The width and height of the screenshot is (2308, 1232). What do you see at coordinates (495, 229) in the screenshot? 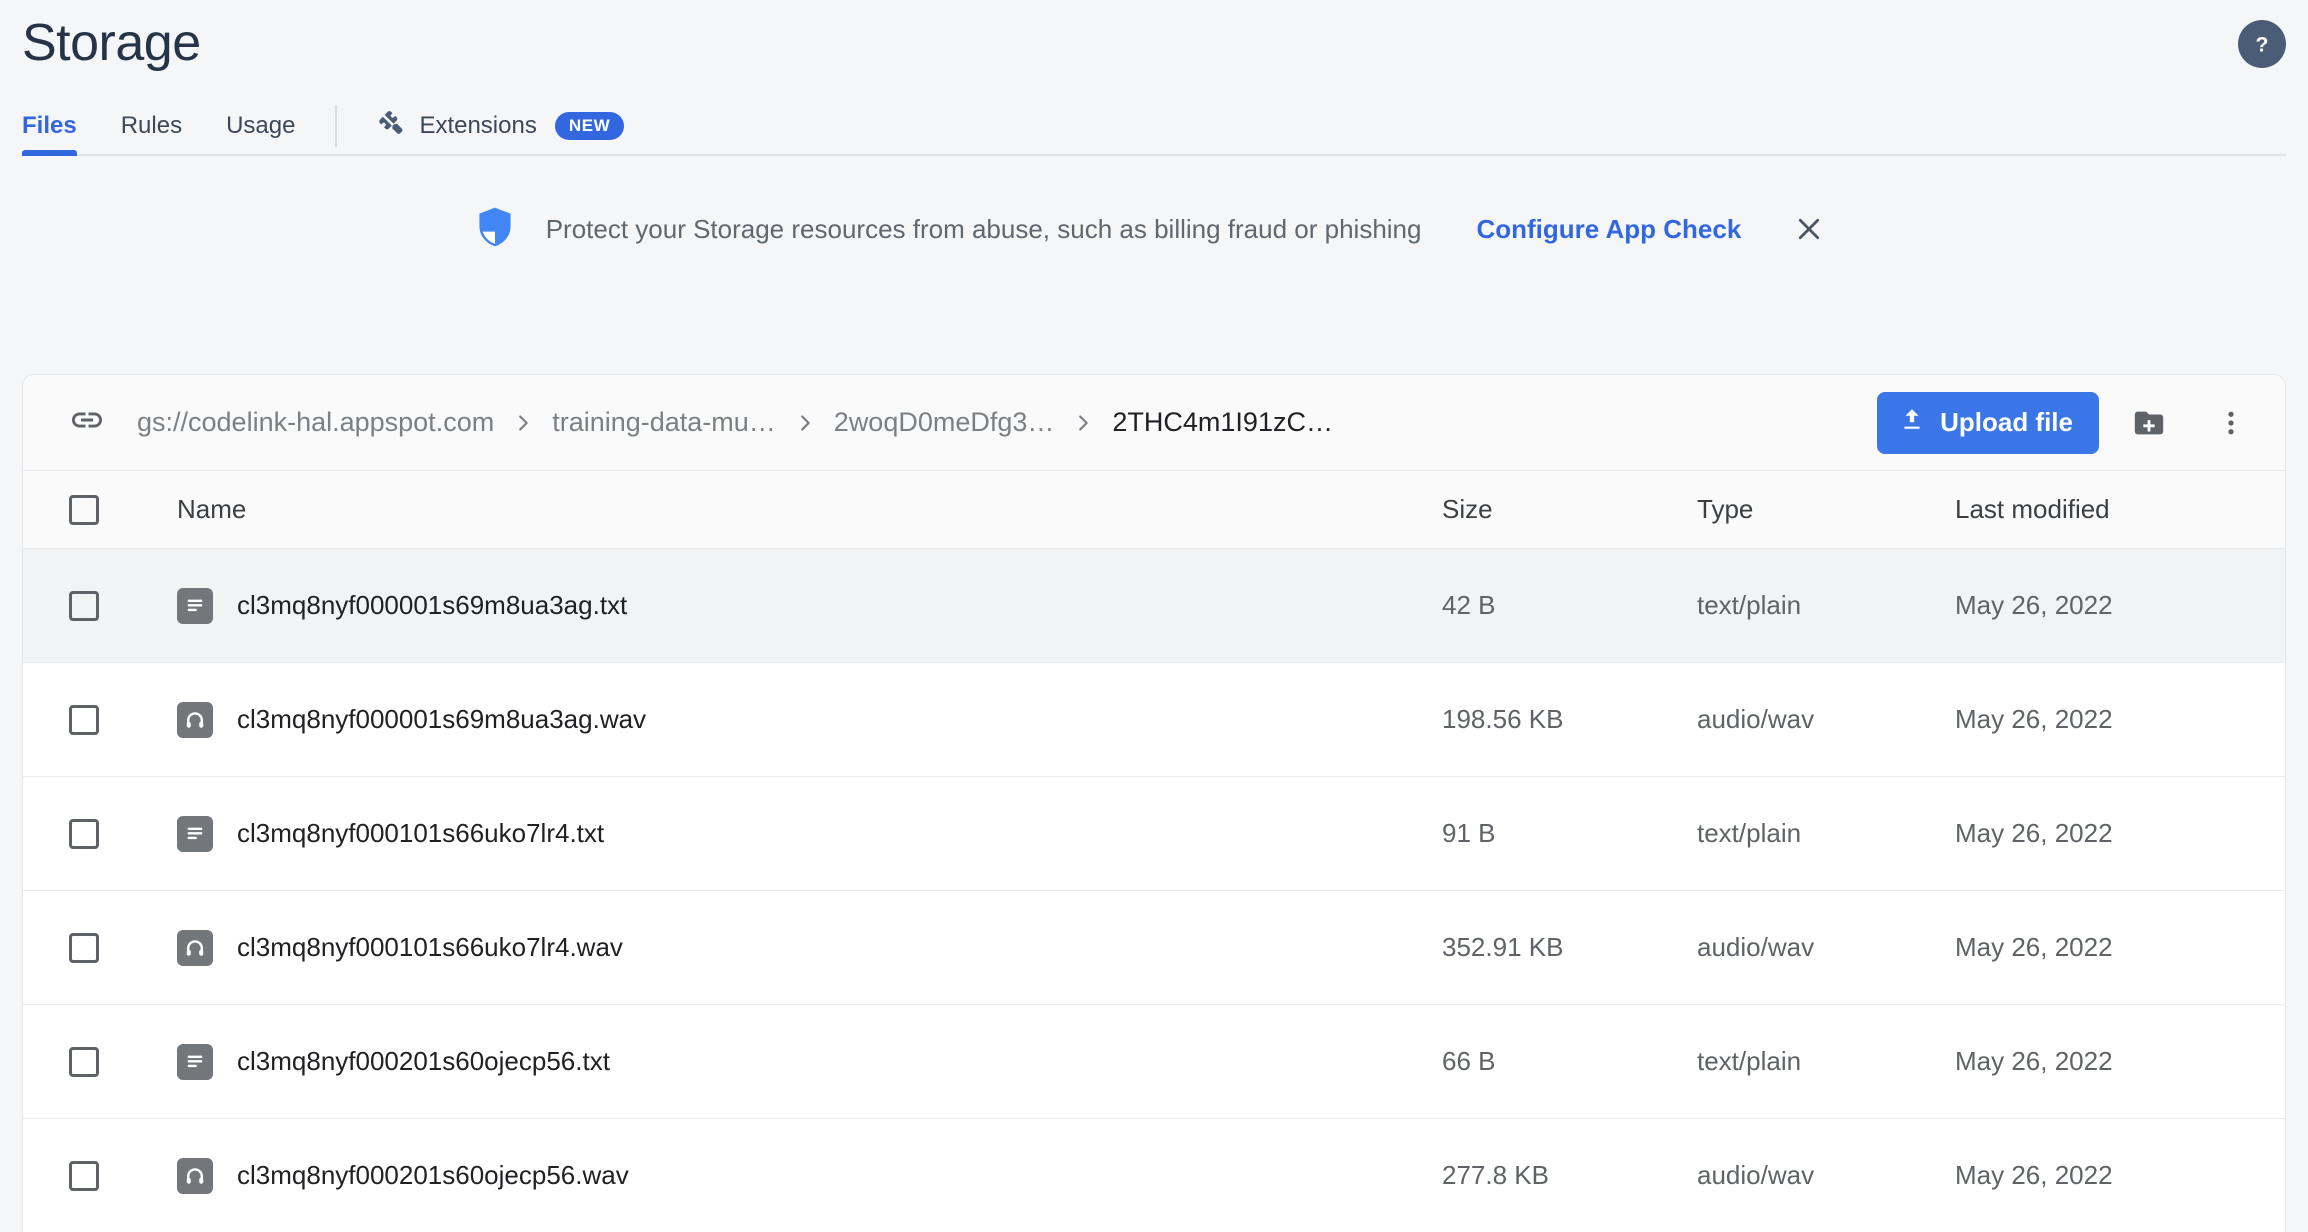
I see `shield-icon` at bounding box center [495, 229].